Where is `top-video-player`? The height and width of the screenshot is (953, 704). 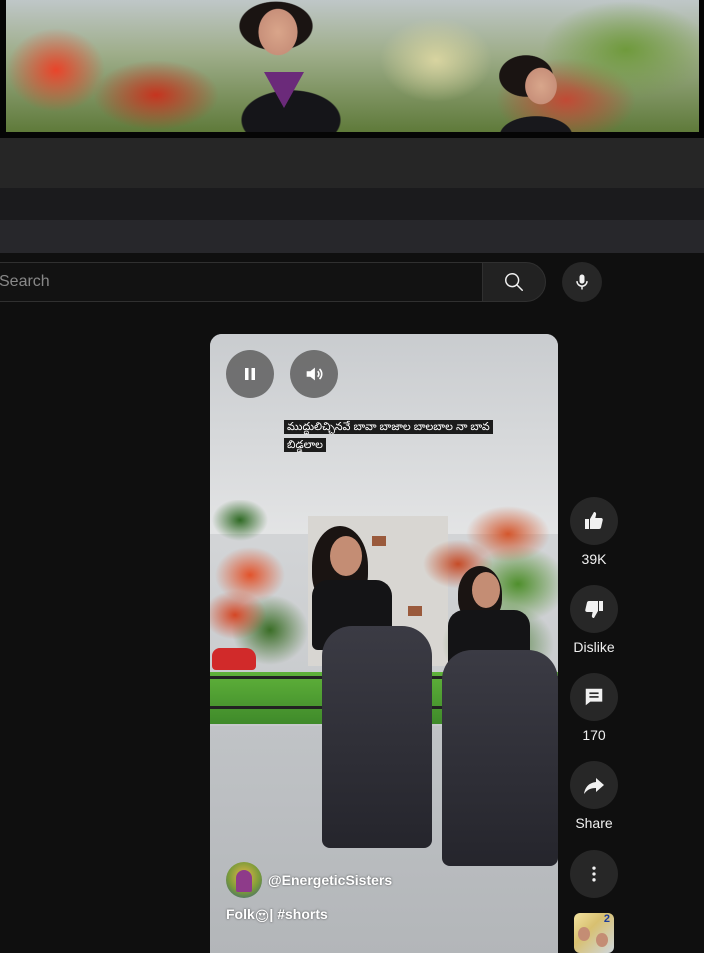 top-video-player is located at coordinates (352, 69).